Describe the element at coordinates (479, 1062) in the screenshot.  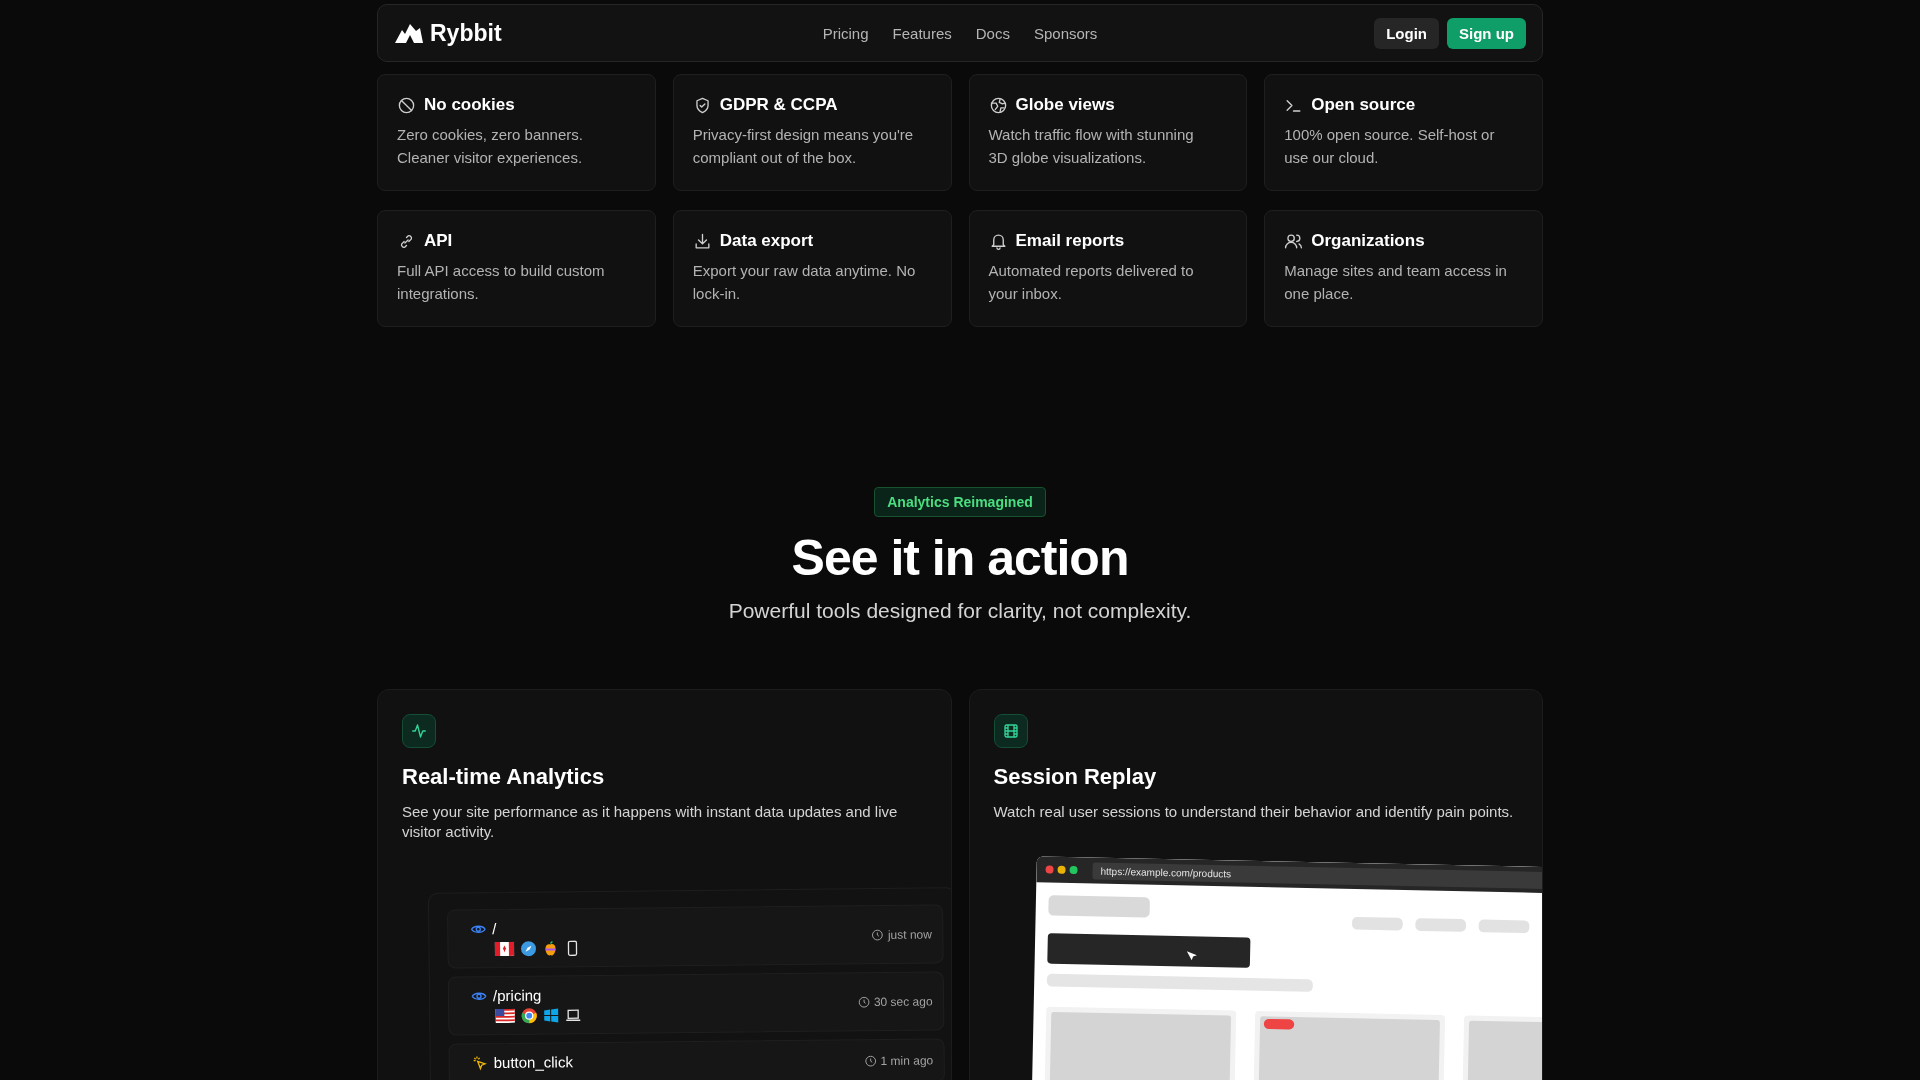
I see `sparkle-pointer-icon` at that location.